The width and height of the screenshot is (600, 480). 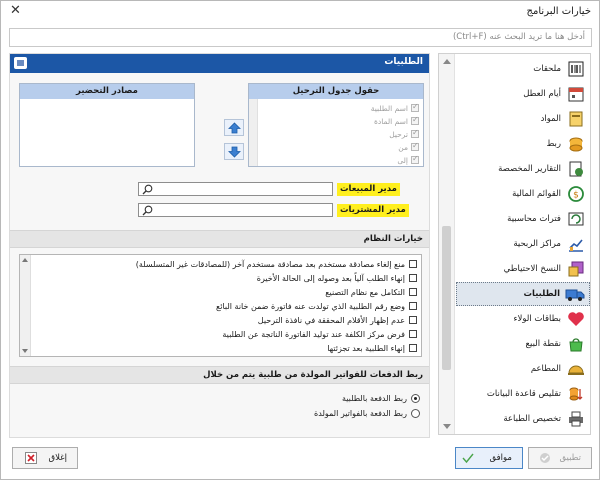 I want to click on search-placeholder: أدخل هنا ما تريد البحث عنه (Ctrl+F), so click(x=518, y=37).